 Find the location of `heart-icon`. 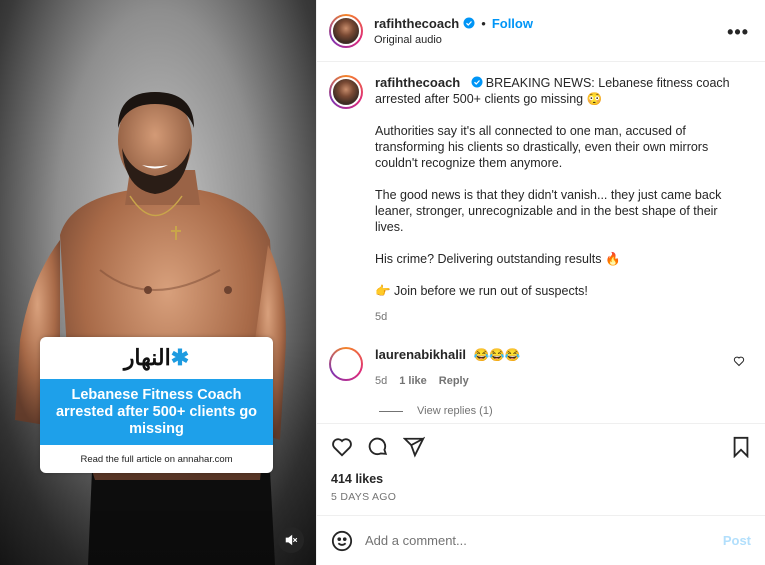

heart-icon is located at coordinates (342, 447).